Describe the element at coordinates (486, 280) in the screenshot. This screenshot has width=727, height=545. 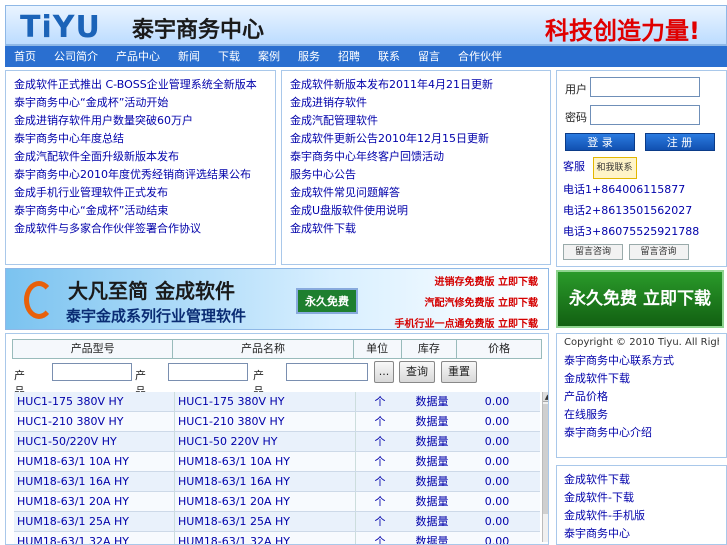
I see `banner-link-1: 进销存免费版 立即下载` at that location.